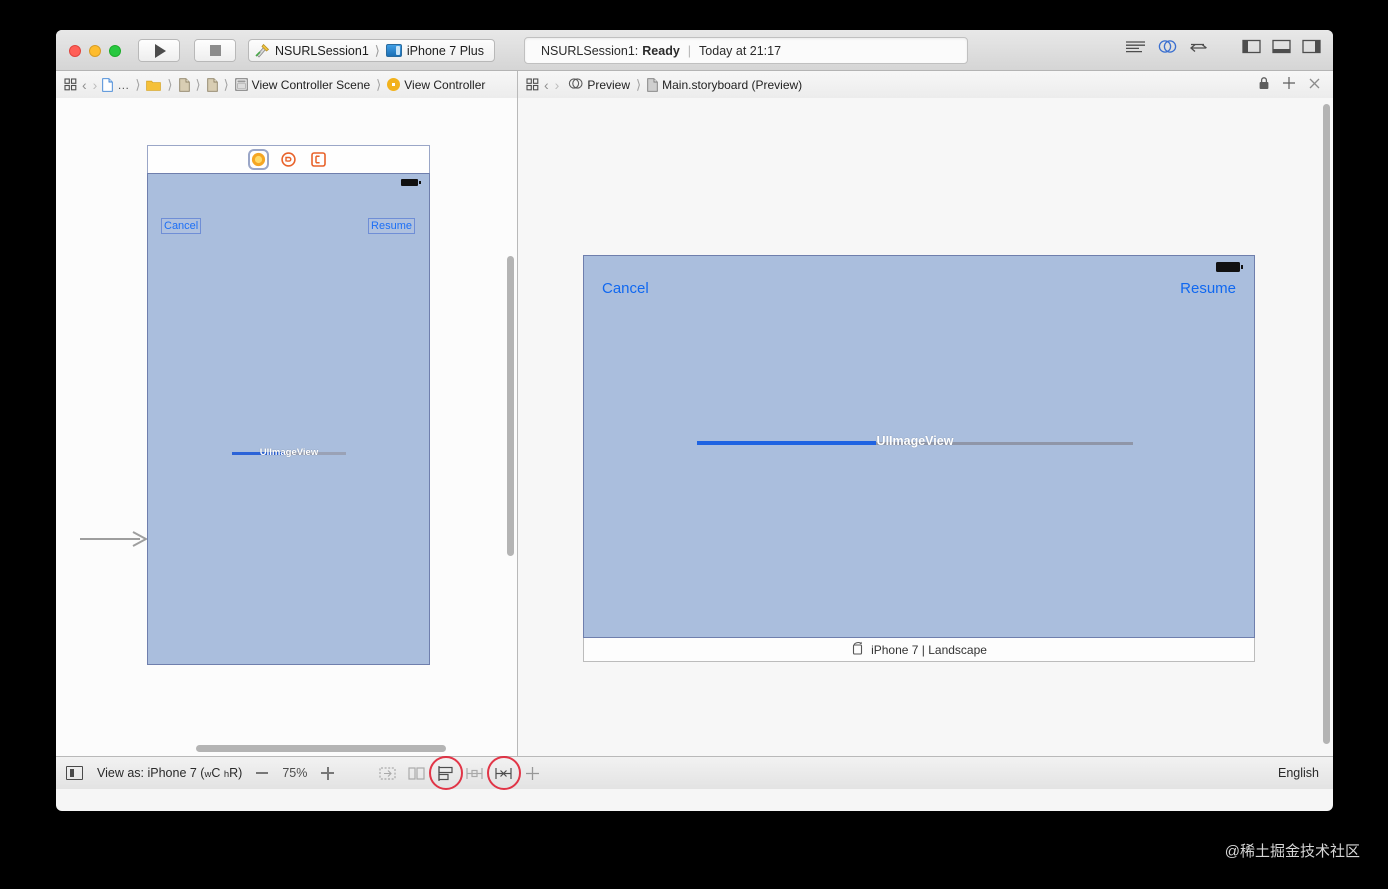  I want to click on stop-button, so click(215, 50).